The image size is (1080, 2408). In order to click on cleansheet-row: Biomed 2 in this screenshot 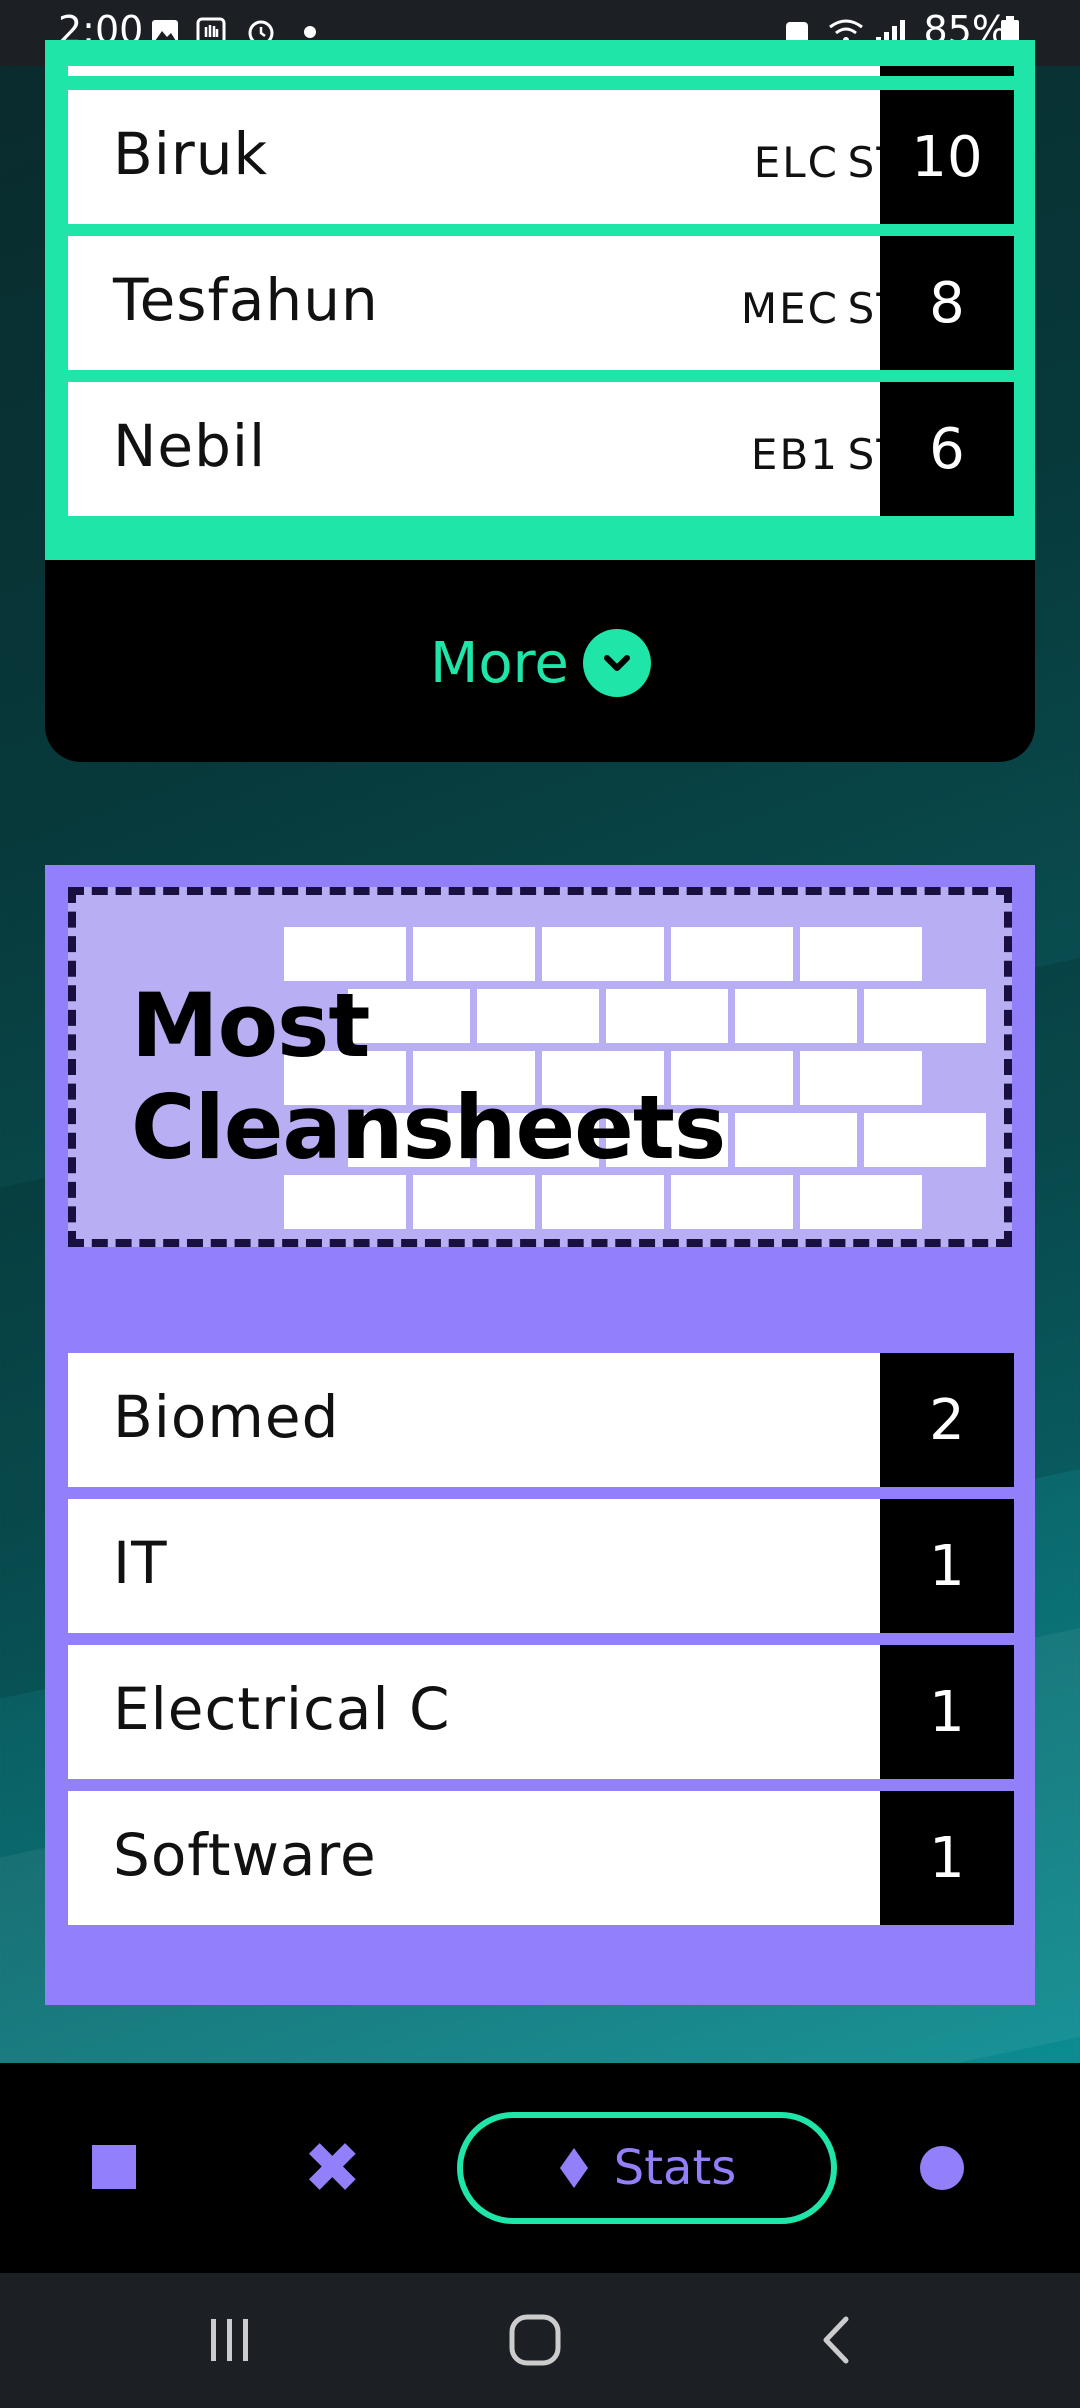, I will do `click(541, 1420)`.